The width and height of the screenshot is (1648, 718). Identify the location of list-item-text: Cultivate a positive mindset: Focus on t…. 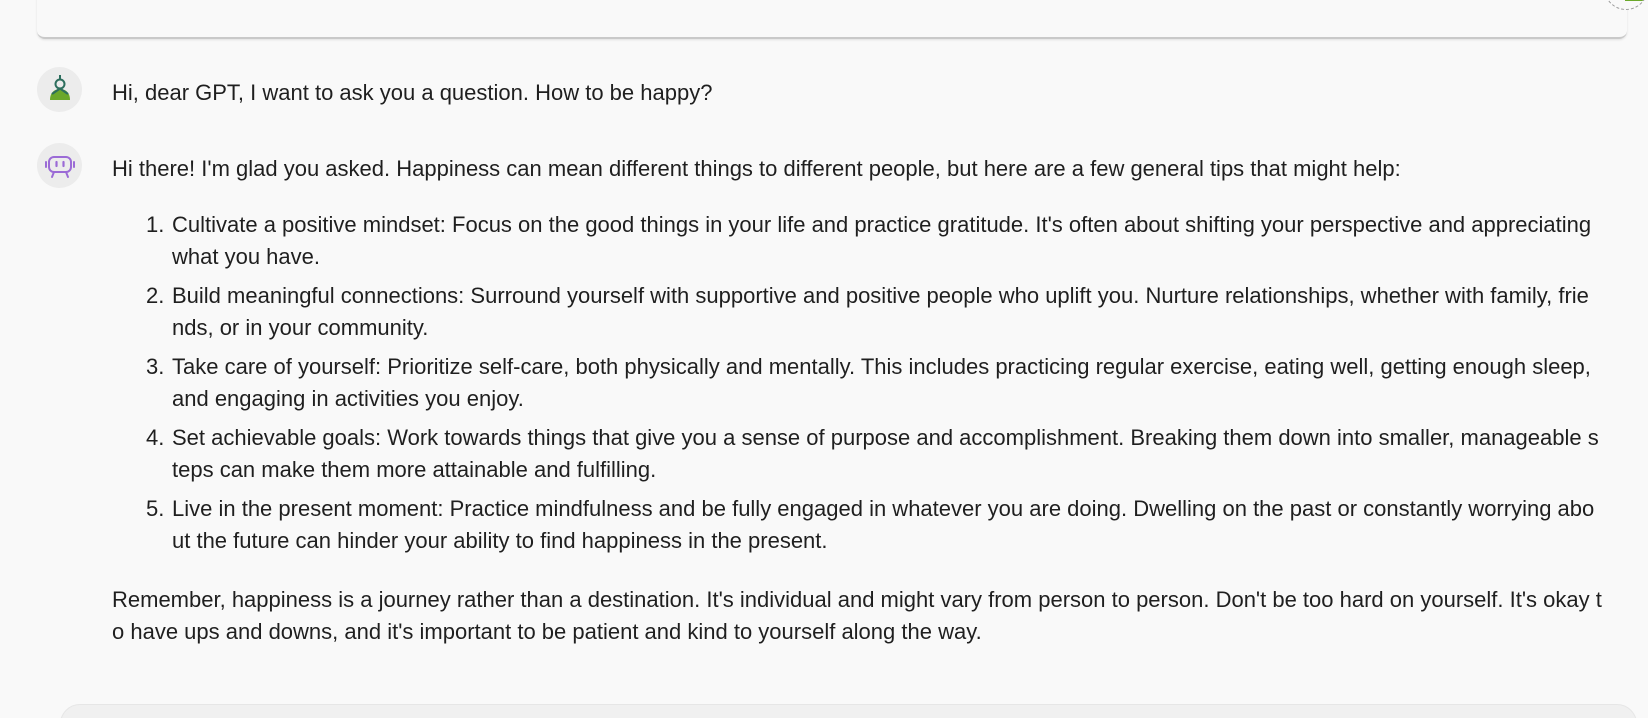
(882, 240).